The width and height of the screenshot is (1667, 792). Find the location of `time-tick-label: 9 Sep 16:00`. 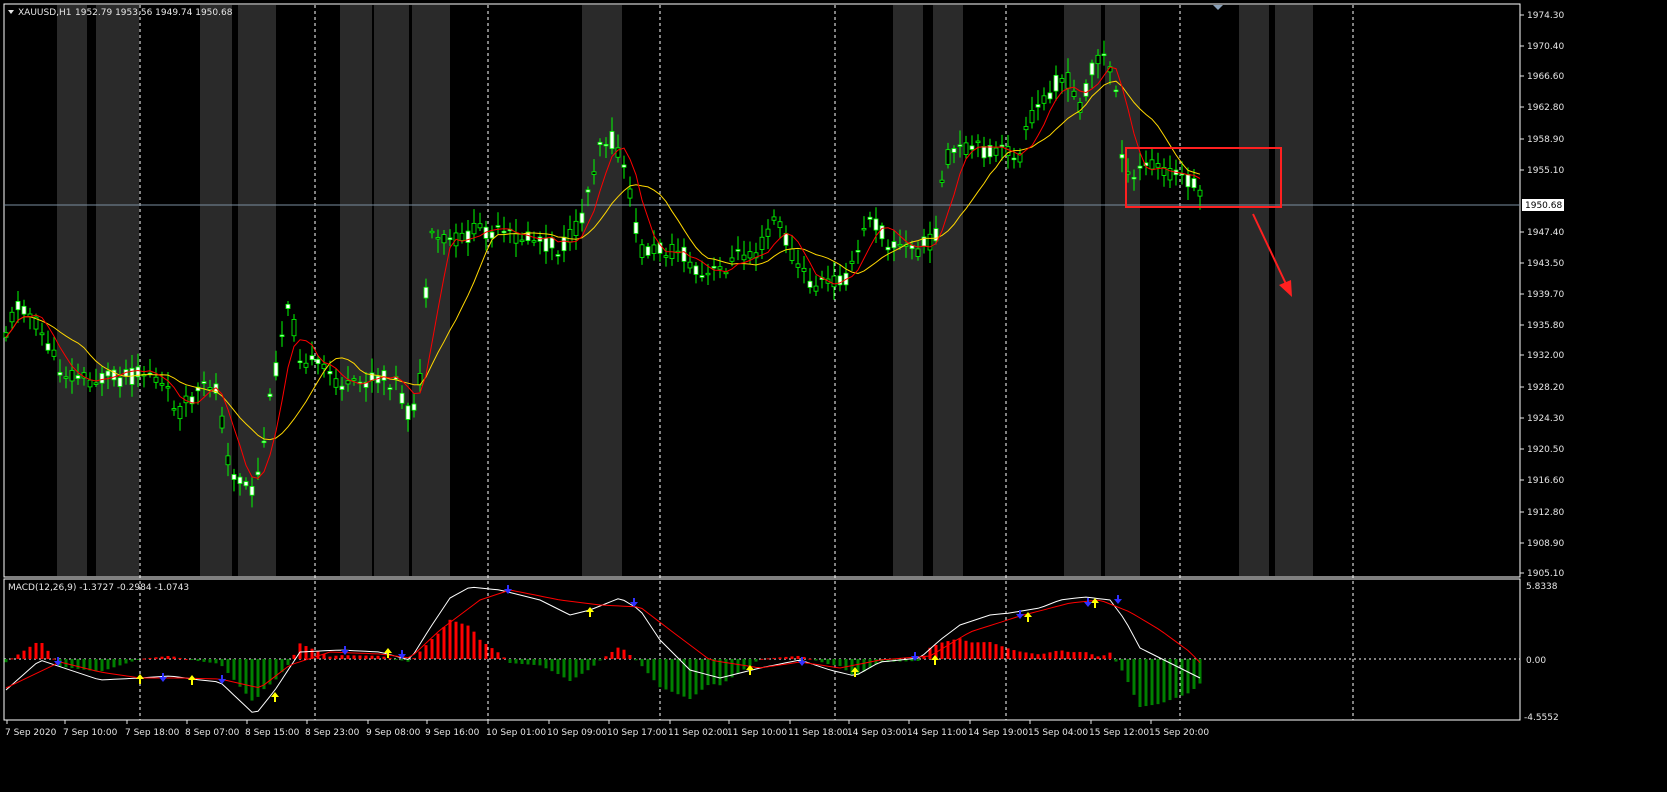

time-tick-label: 9 Sep 16:00 is located at coordinates (452, 733).